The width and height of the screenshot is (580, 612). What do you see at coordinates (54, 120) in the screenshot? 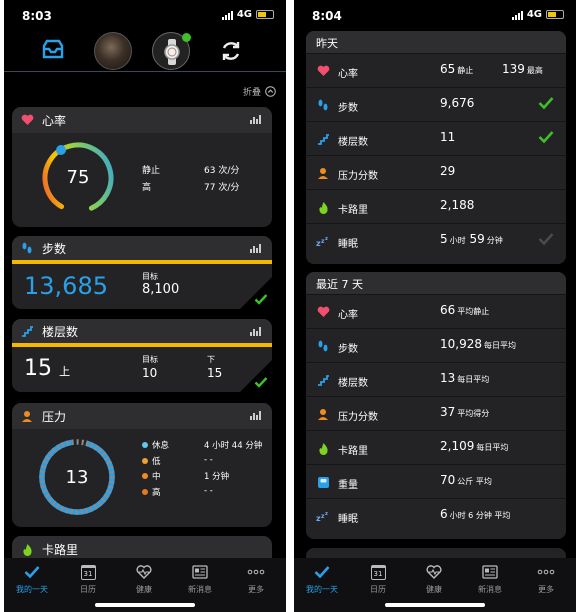
I see `heart-rate-title: 心率` at bounding box center [54, 120].